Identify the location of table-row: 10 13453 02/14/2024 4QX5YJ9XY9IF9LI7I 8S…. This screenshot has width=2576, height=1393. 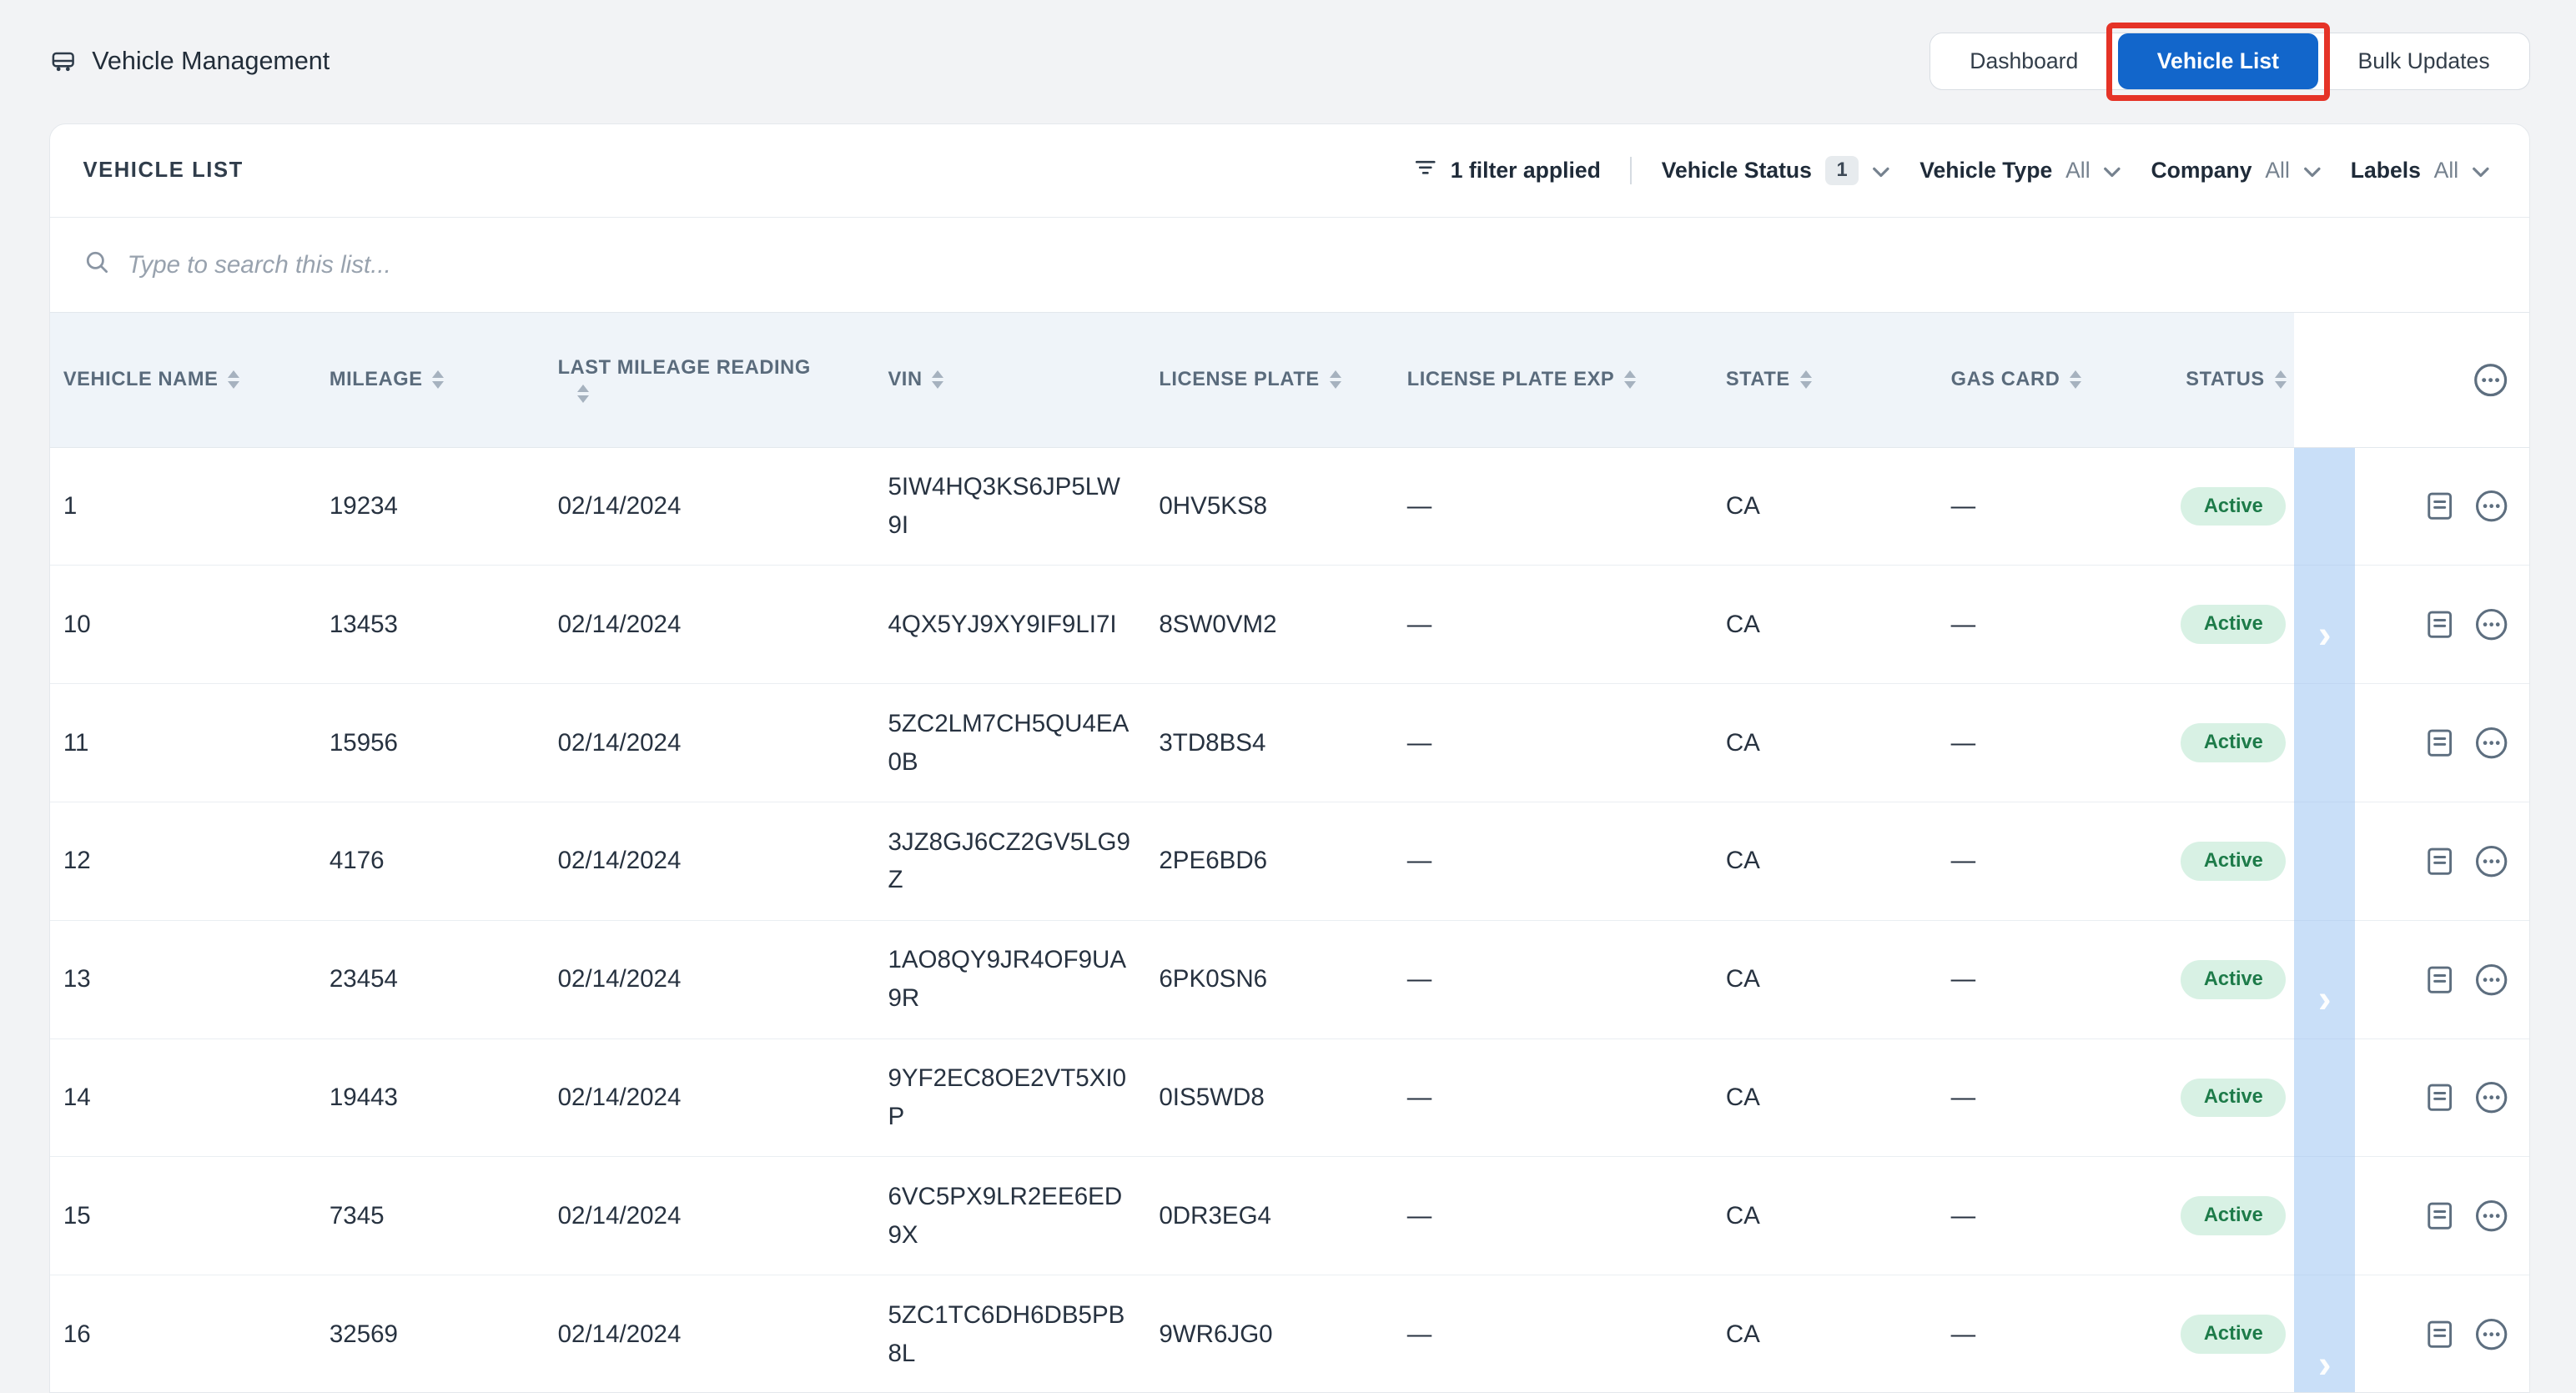
(1289, 625).